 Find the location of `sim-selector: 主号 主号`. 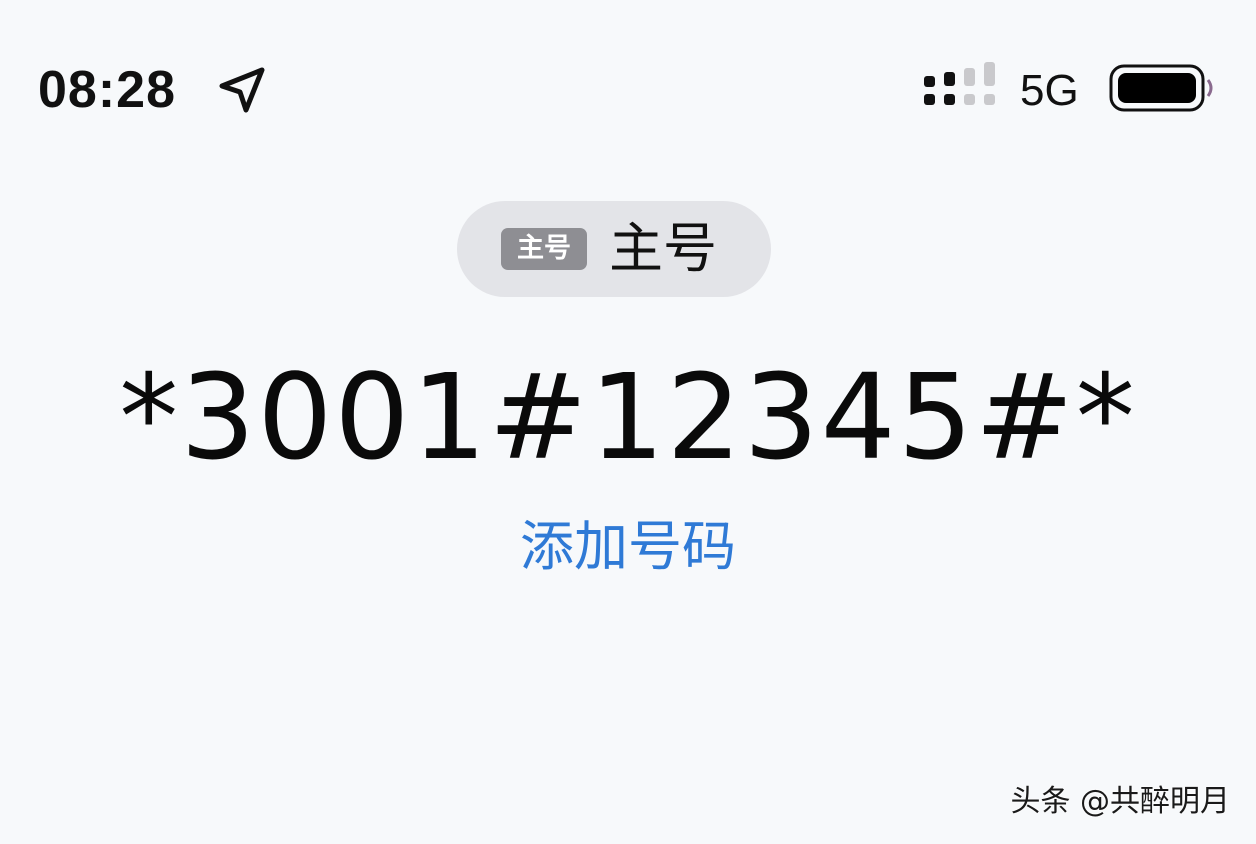

sim-selector: 主号 主号 is located at coordinates (614, 249).